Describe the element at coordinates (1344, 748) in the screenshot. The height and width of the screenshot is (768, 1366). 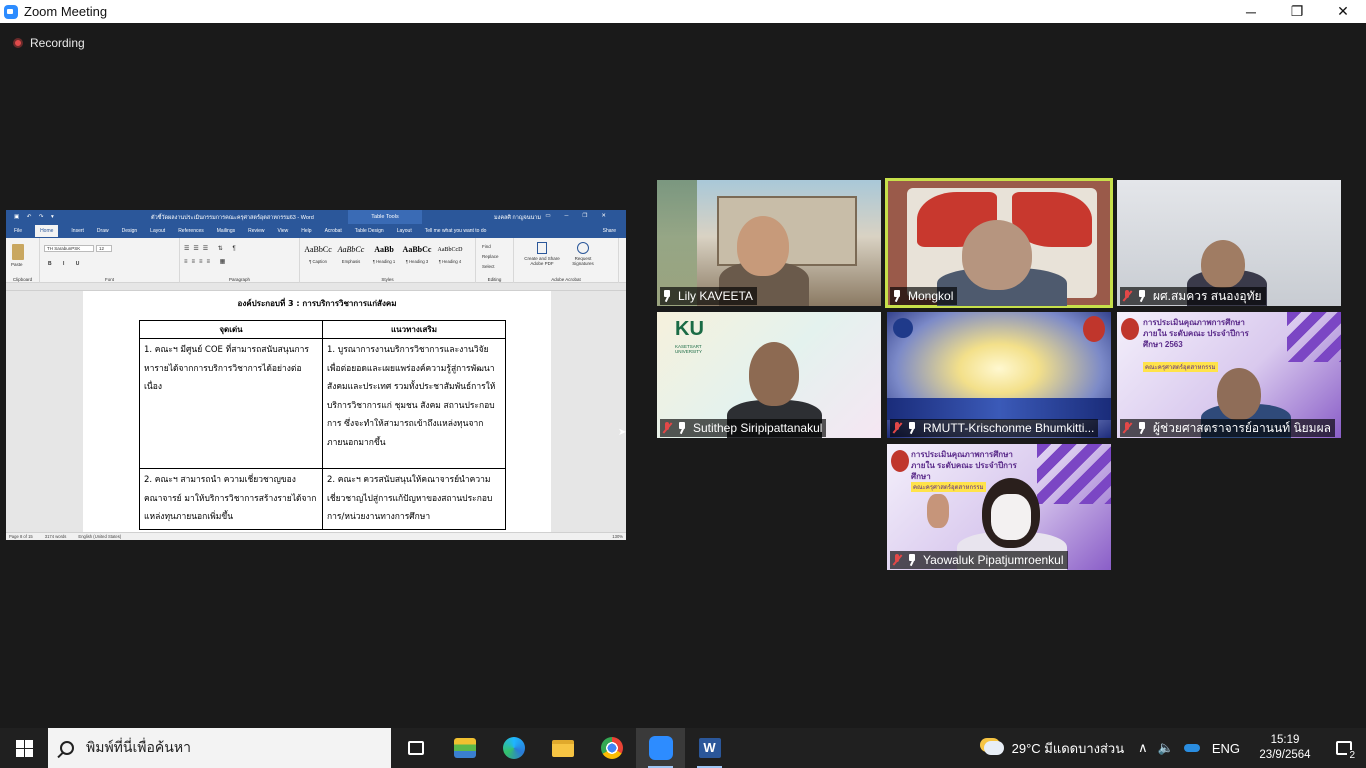
I see `notification-center-button: 2` at that location.